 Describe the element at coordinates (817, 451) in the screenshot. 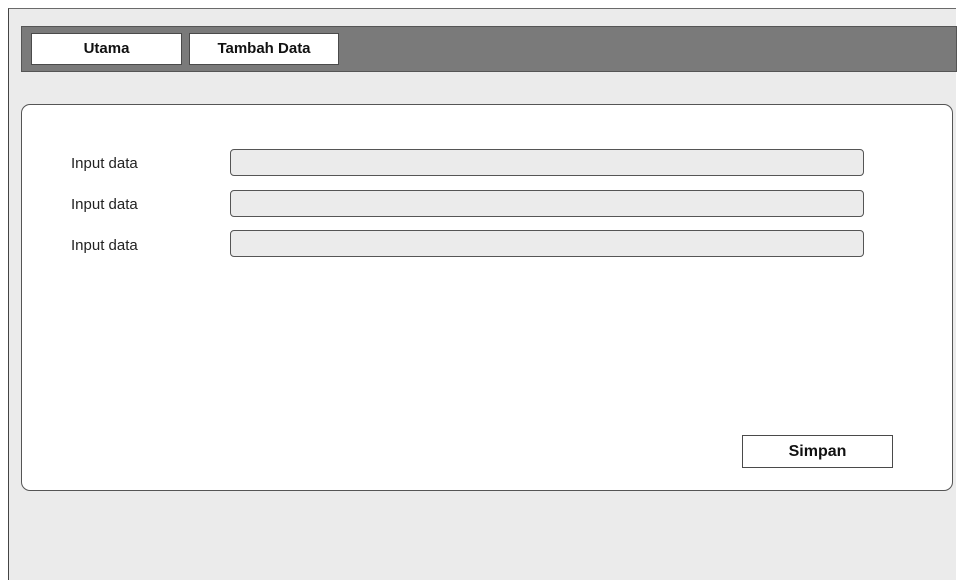

I see `save-button: Simpan` at that location.